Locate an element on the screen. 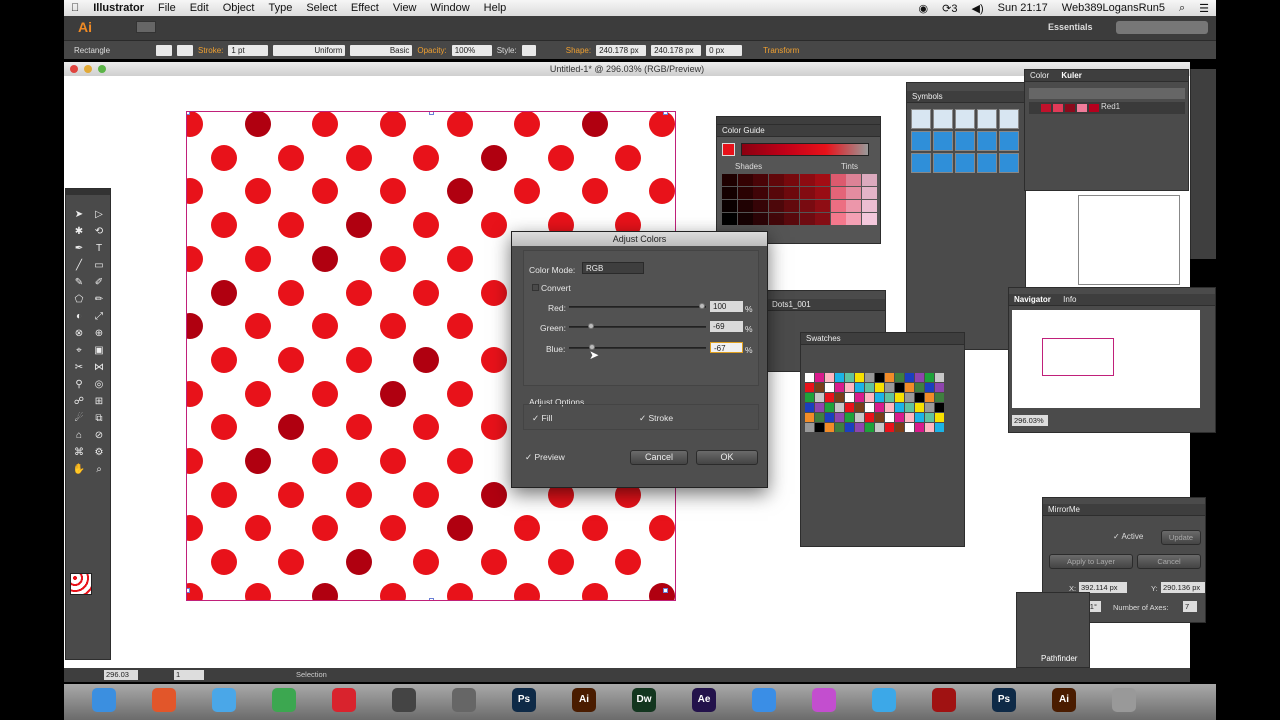 The height and width of the screenshot is (720, 1280). menu-list-icon: ☰ is located at coordinates (1204, 8).